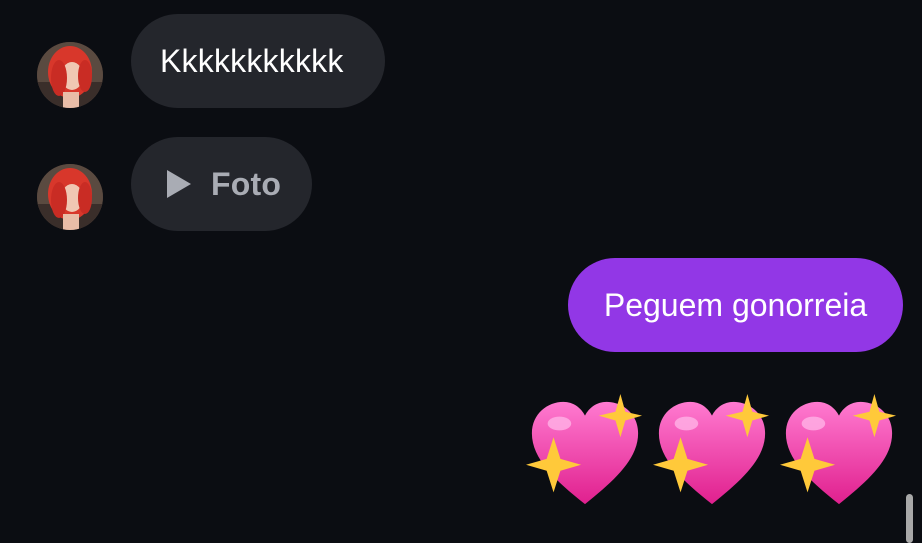 This screenshot has width=922, height=543. I want to click on message-text: Peguem gonorreia, so click(735, 304).